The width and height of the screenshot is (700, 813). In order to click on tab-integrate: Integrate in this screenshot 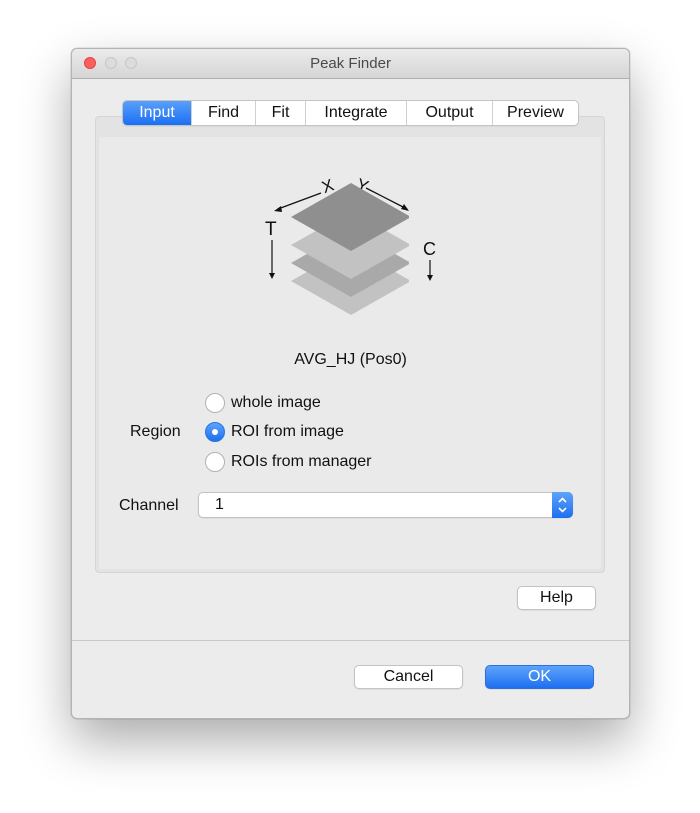, I will do `click(356, 113)`.